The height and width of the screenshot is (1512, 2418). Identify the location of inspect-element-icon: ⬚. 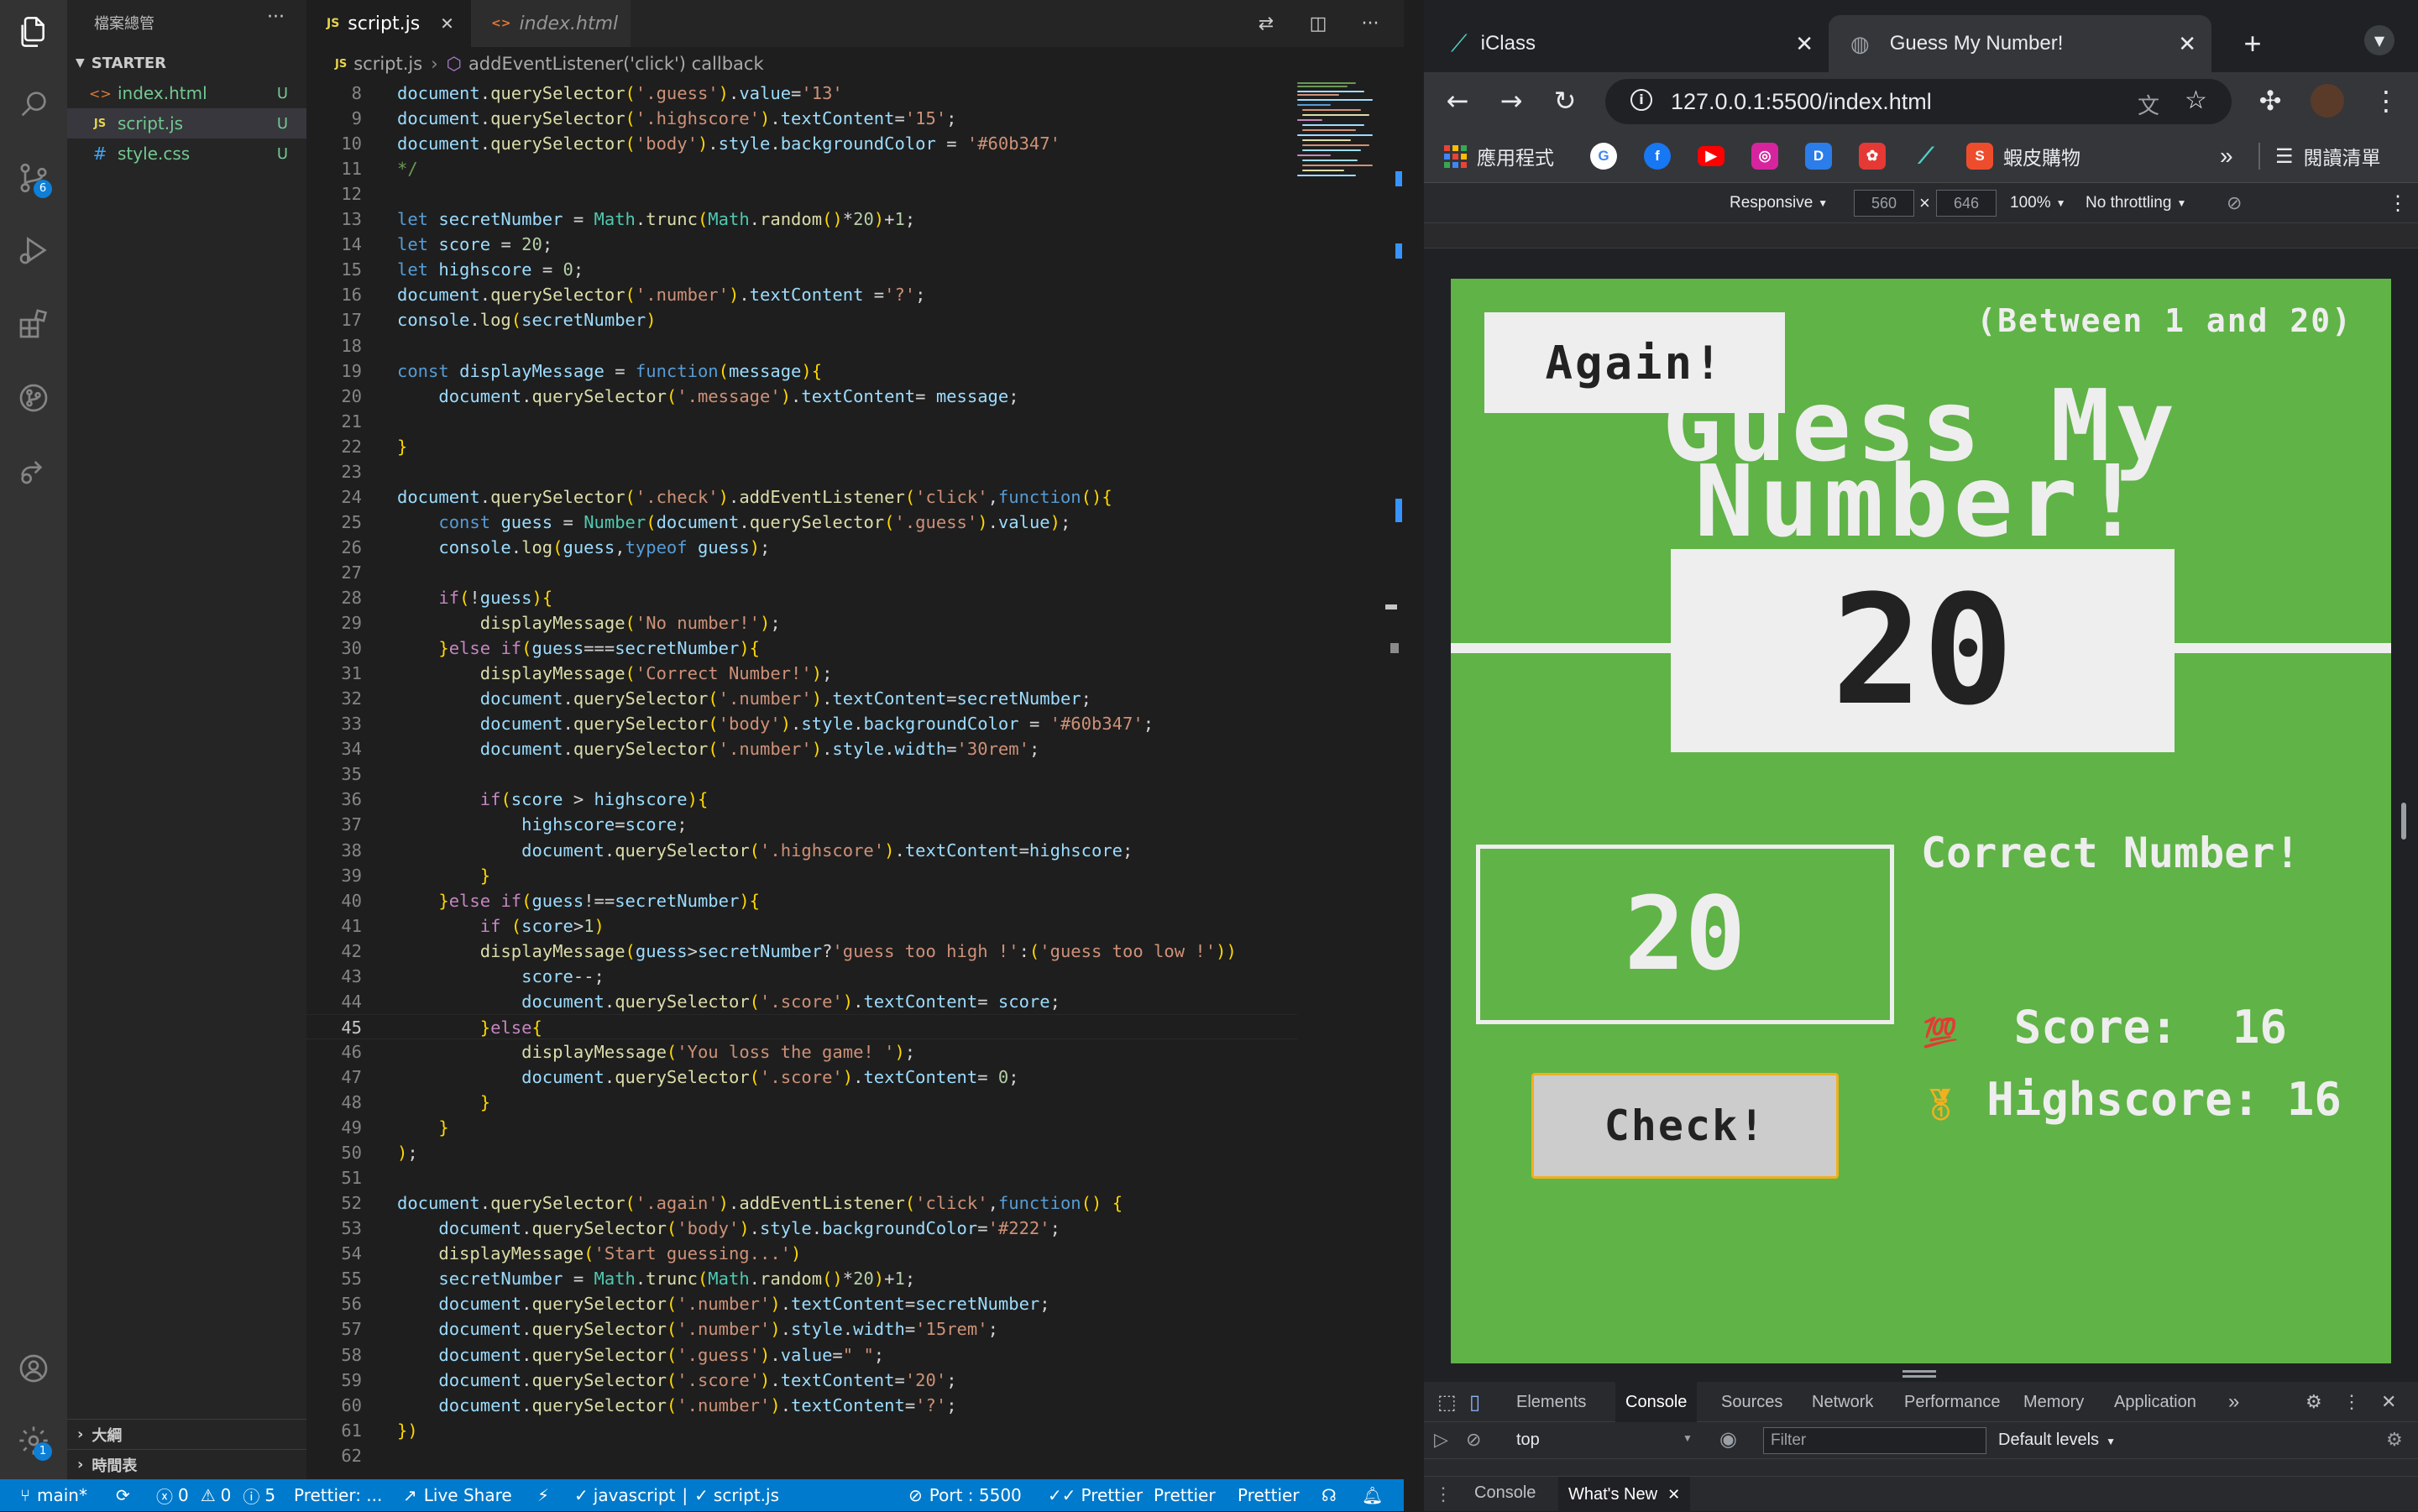
(1447, 1402).